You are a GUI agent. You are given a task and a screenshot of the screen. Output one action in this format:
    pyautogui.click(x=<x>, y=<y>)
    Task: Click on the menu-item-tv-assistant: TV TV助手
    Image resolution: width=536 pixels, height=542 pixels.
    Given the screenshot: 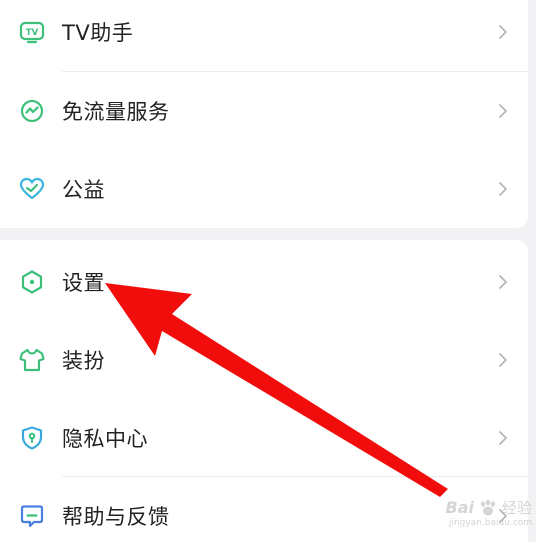 What is the action you would take?
    pyautogui.click(x=264, y=35)
    